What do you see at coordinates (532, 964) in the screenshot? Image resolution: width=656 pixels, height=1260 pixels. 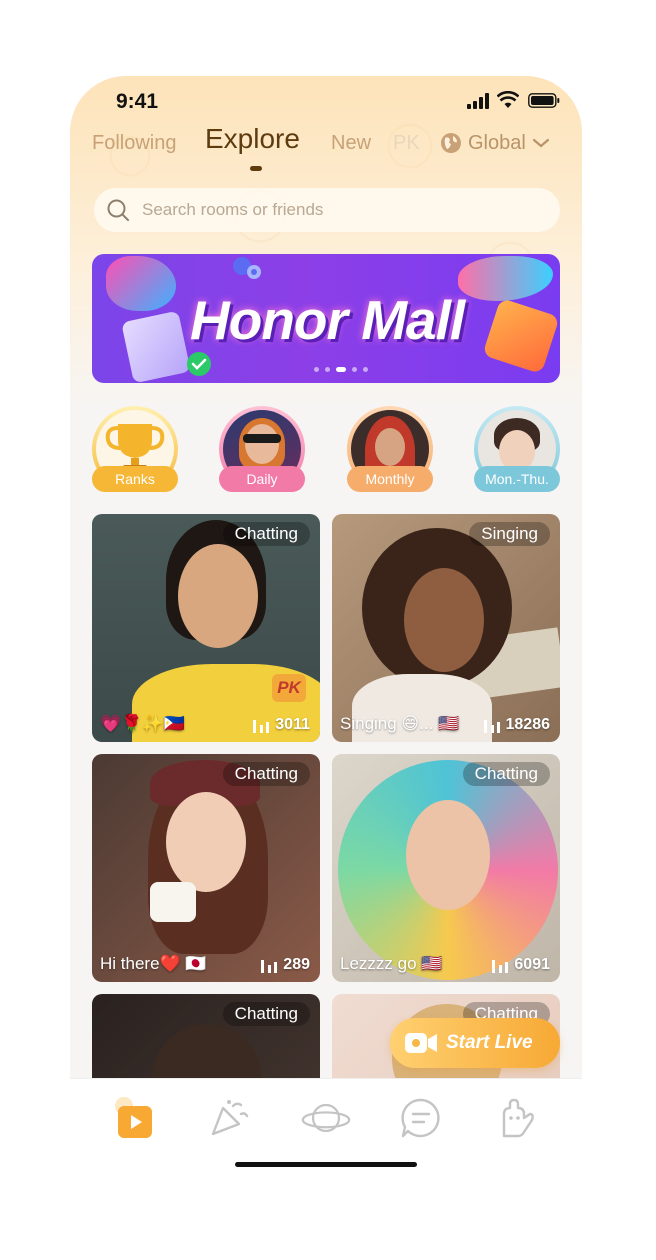 I see `viewer-count-value: 6091` at bounding box center [532, 964].